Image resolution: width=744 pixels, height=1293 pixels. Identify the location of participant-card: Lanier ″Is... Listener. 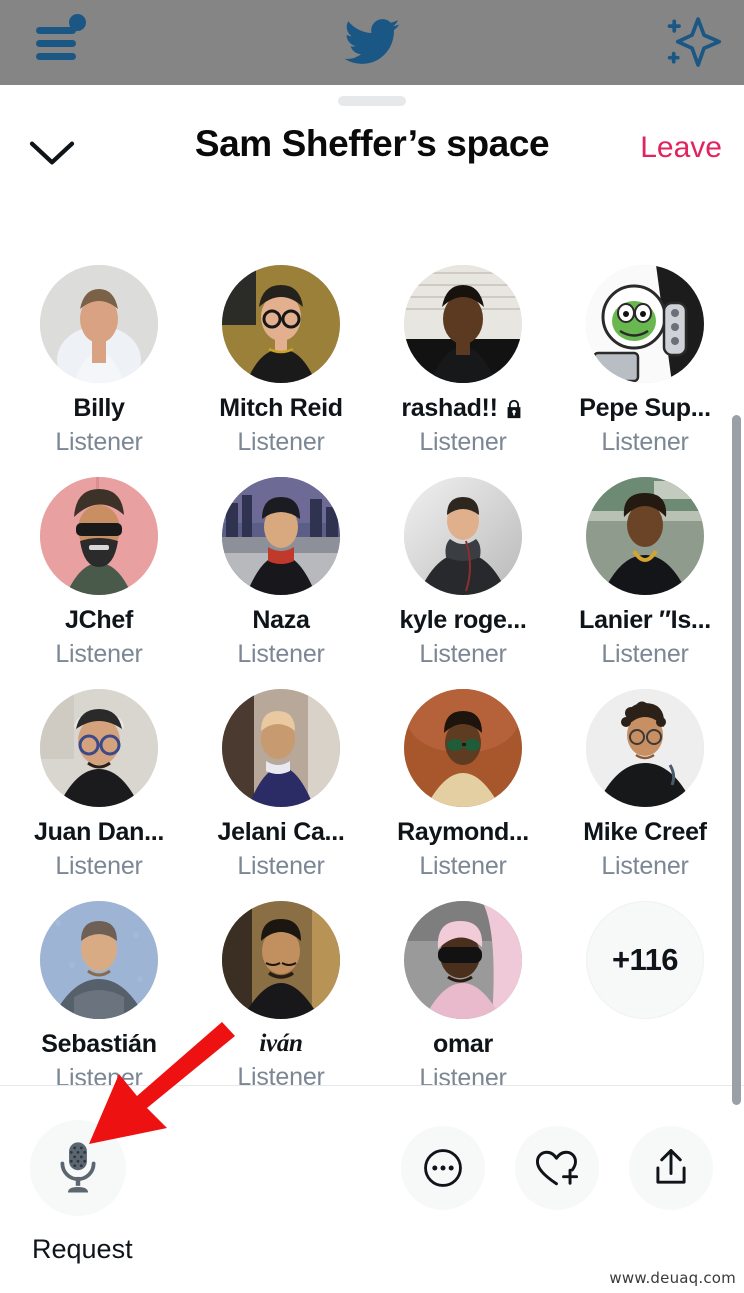
(645, 583).